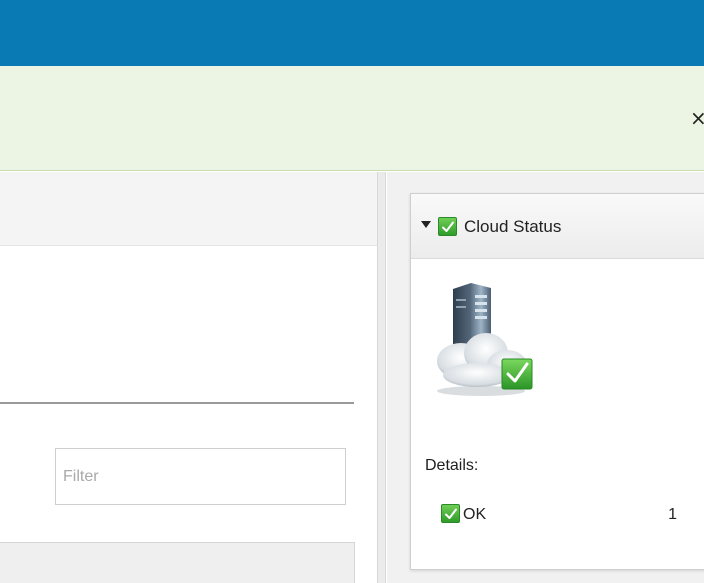  What do you see at coordinates (177, 403) in the screenshot?
I see `divider` at bounding box center [177, 403].